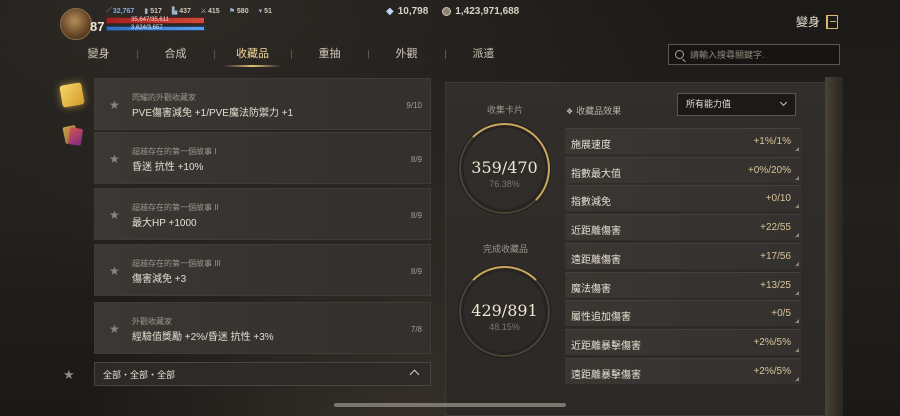 This screenshot has width=900, height=416. I want to click on transform-button: 變身, so click(817, 21).